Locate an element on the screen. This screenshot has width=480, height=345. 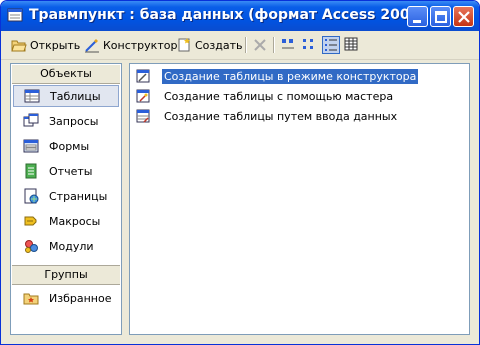
sidebar-item-modules: Модули is located at coordinates (66, 246).